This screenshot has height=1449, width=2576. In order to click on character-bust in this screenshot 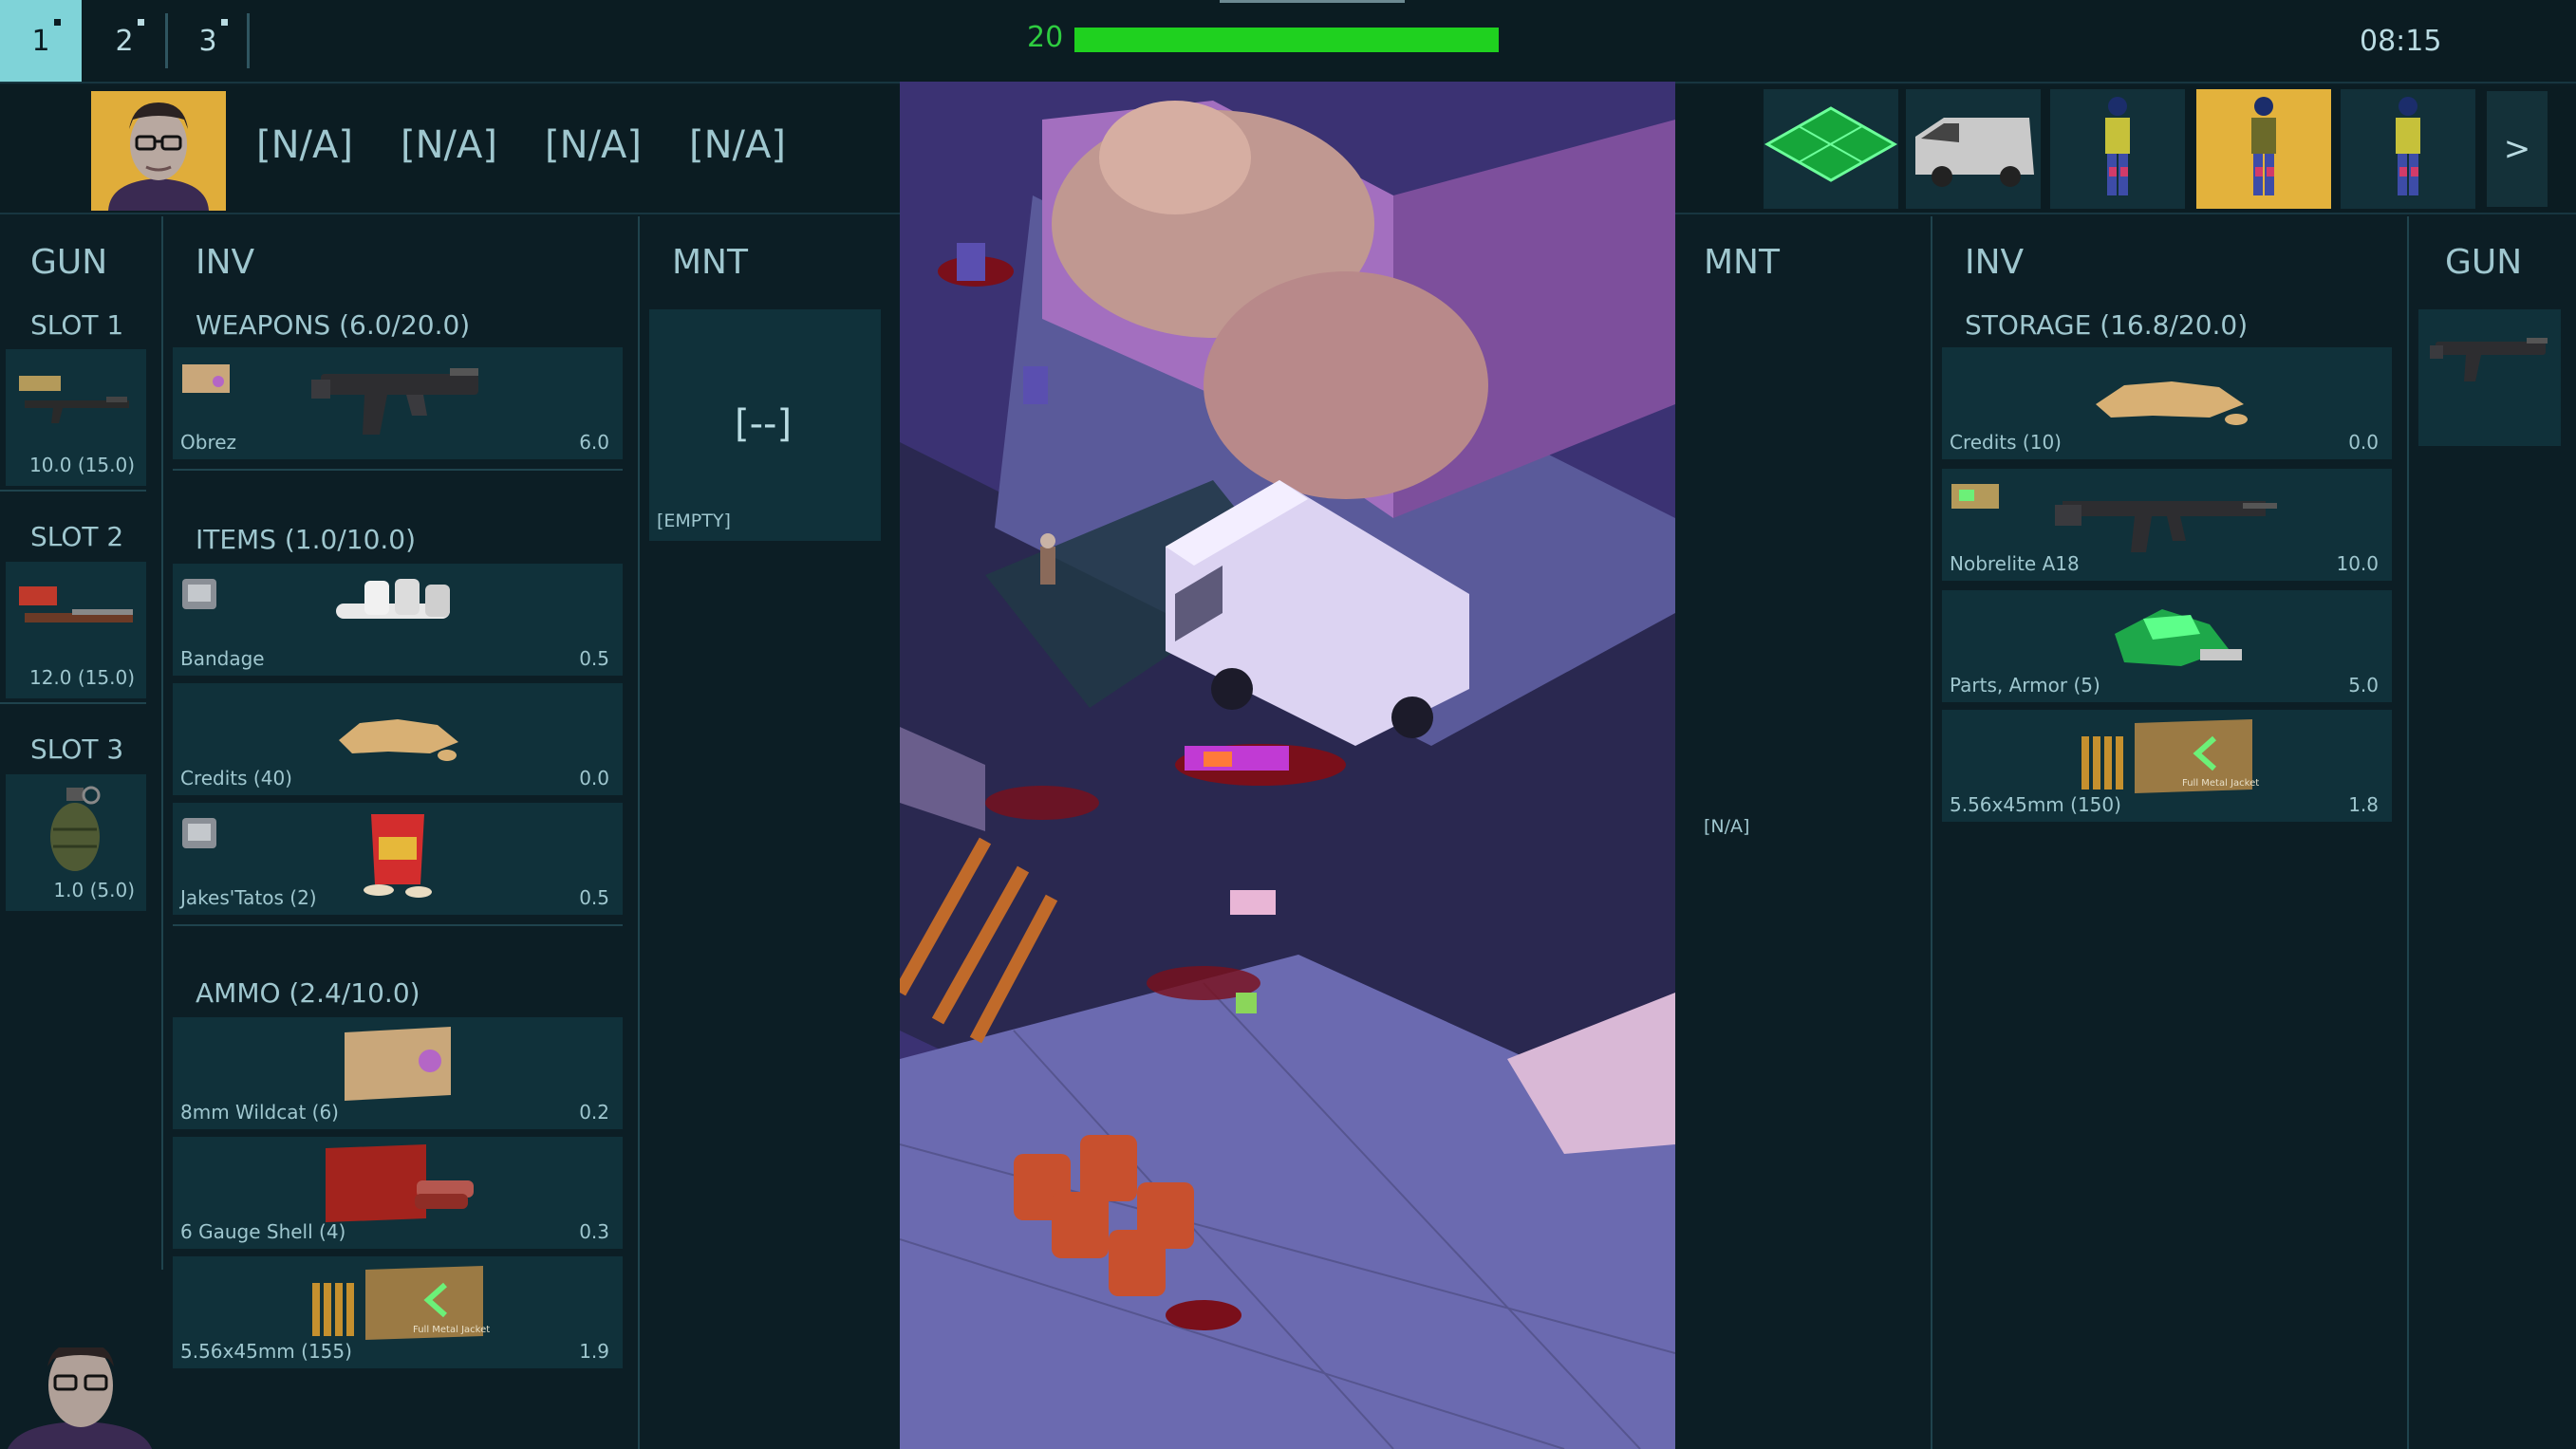, I will do `click(80, 1395)`.